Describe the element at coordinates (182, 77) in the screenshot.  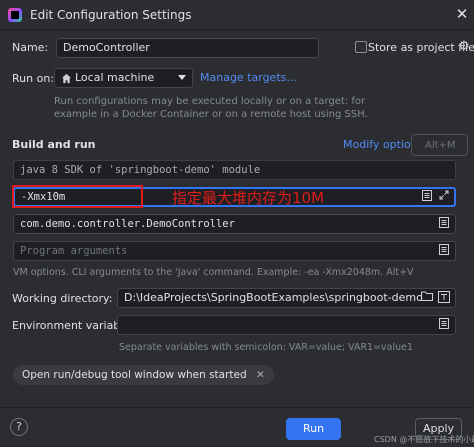
I see `chevron-down-icon` at that location.